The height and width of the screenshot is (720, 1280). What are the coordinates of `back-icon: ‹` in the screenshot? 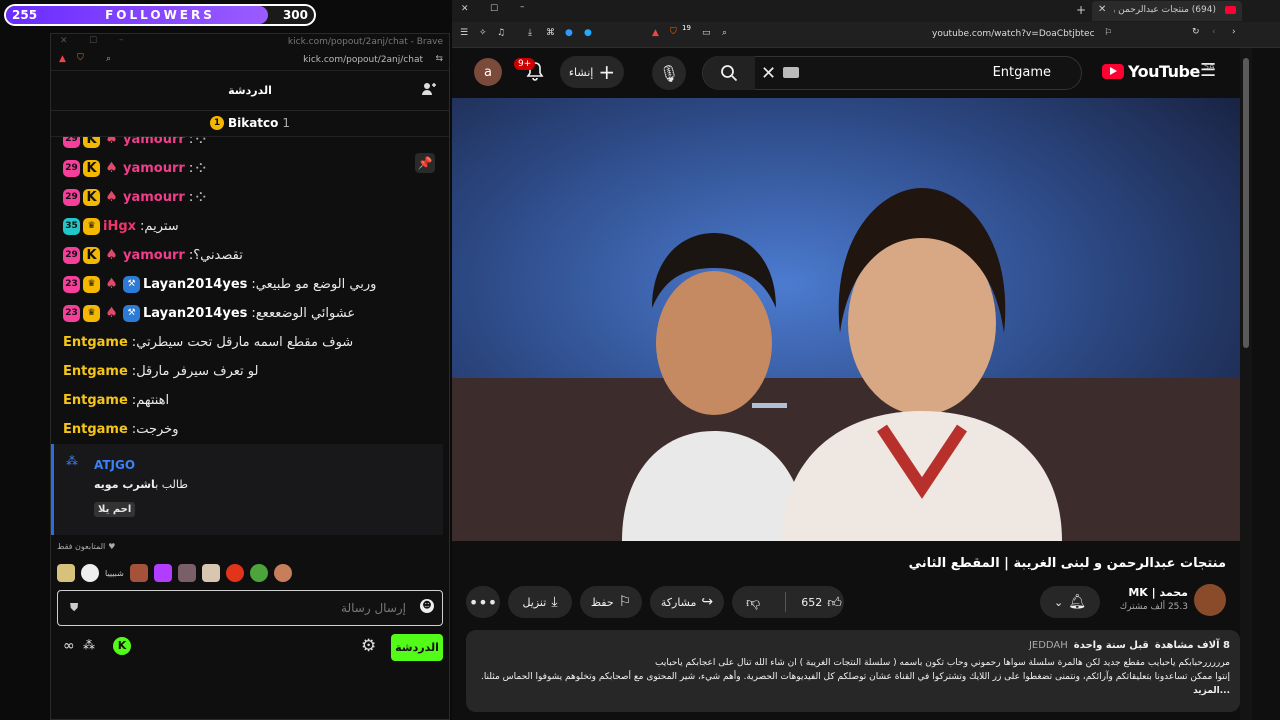 It's located at (1214, 32).